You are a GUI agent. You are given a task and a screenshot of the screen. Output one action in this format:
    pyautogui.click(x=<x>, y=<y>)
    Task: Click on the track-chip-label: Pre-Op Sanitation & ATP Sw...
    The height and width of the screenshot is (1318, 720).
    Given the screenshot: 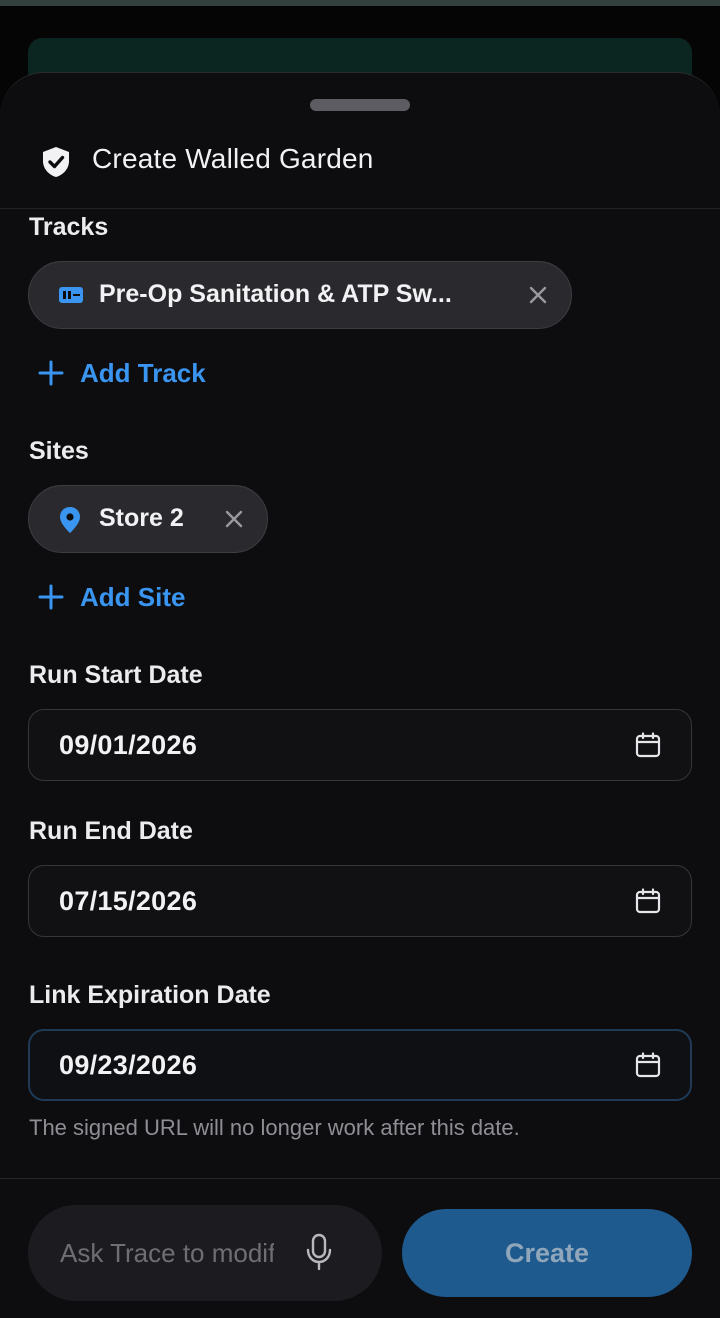 What is the action you would take?
    pyautogui.click(x=275, y=294)
    